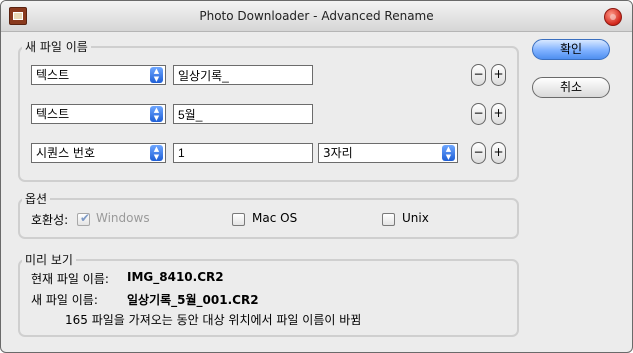 The height and width of the screenshot is (353, 633). I want to click on row1-type-select: 텍스트 ▲ ▼, so click(98, 75).